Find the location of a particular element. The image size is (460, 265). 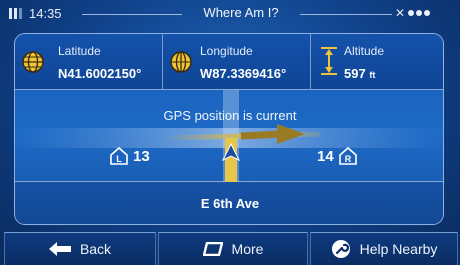

altitude-cell: Altitude 597 ft is located at coordinates (377, 62).